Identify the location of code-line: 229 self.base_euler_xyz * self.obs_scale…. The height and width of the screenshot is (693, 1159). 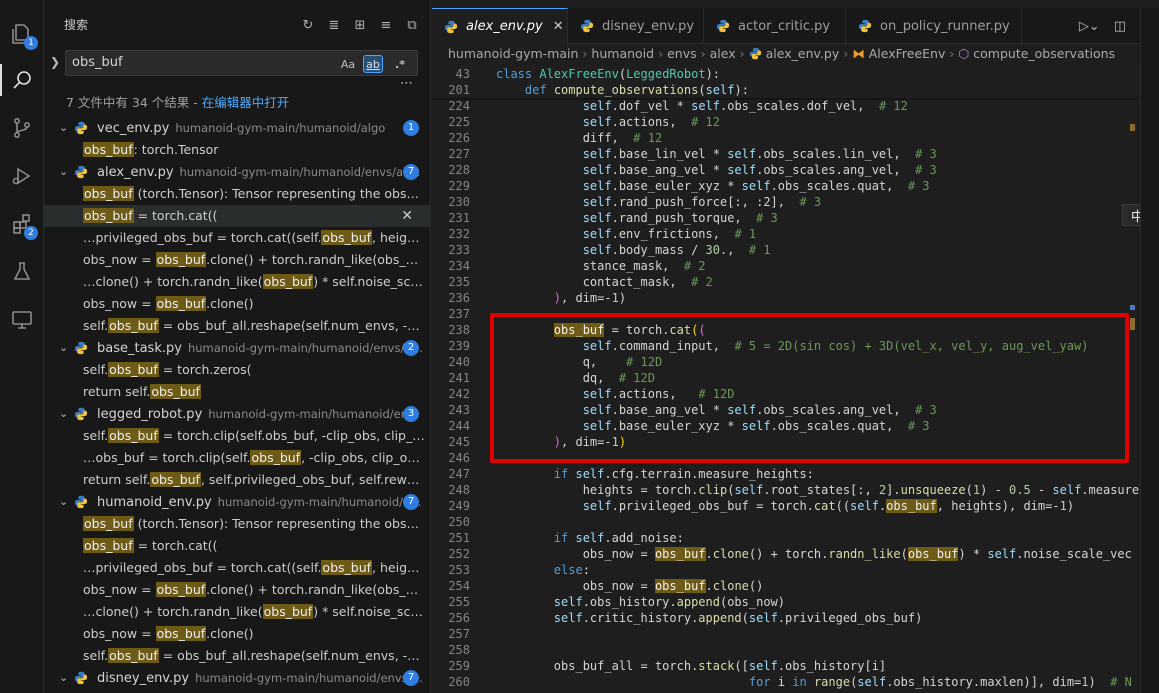
(795, 186).